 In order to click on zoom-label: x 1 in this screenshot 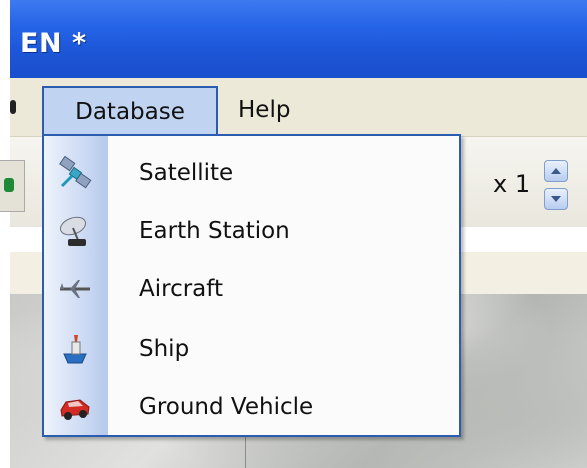, I will do `click(512, 184)`.